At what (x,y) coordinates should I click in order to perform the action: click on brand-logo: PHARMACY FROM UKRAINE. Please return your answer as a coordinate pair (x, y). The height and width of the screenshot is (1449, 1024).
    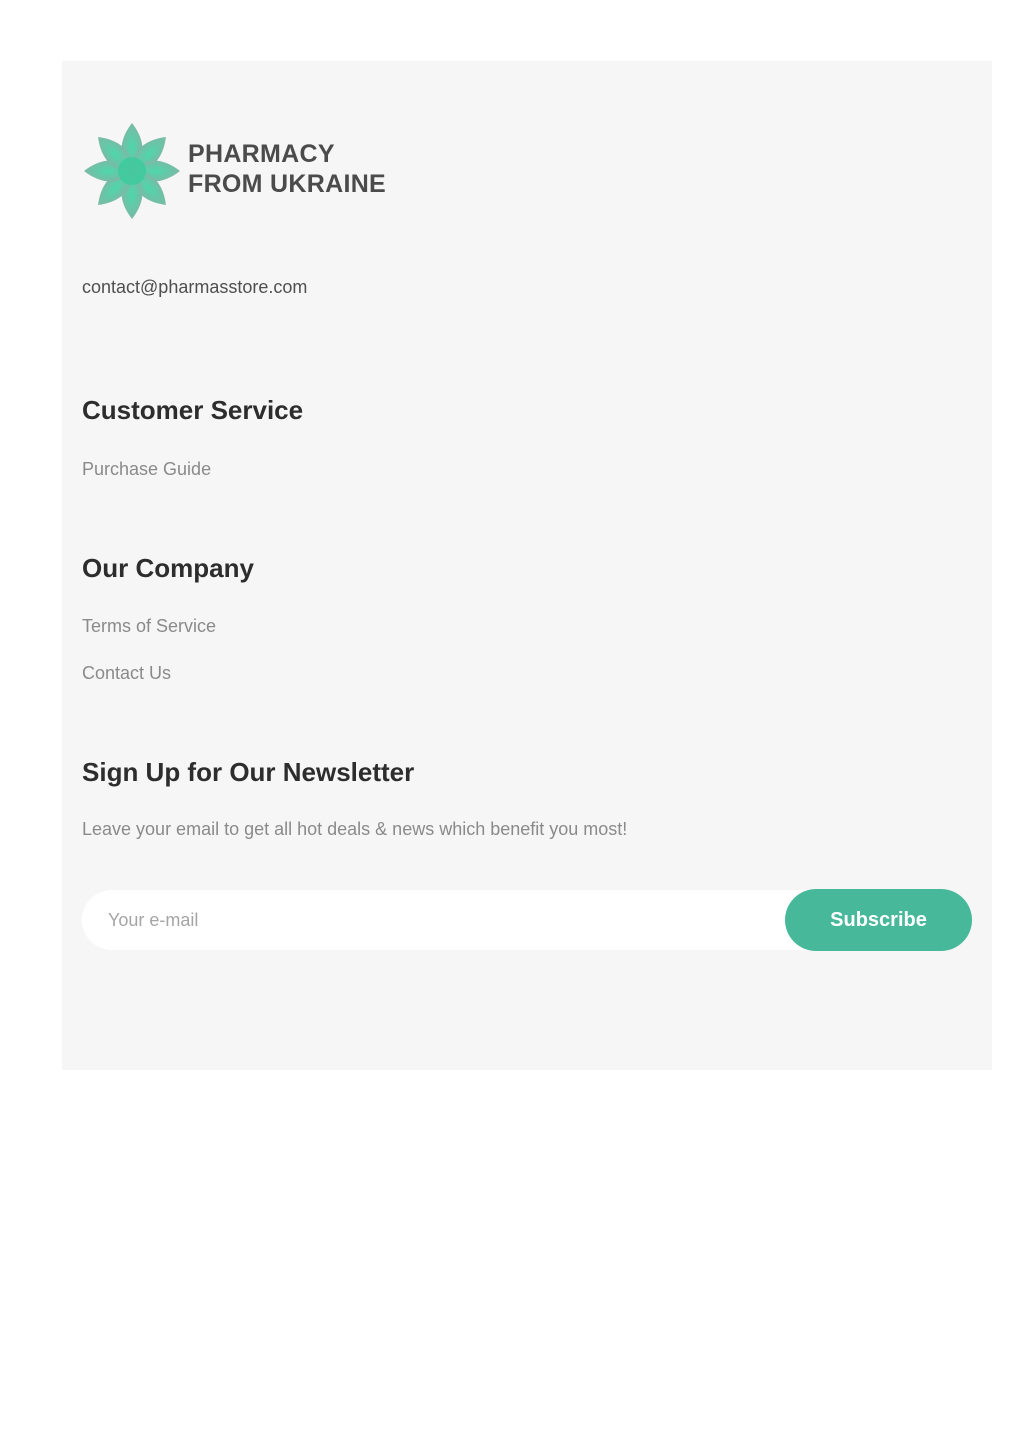
    Looking at the image, I should click on (234, 171).